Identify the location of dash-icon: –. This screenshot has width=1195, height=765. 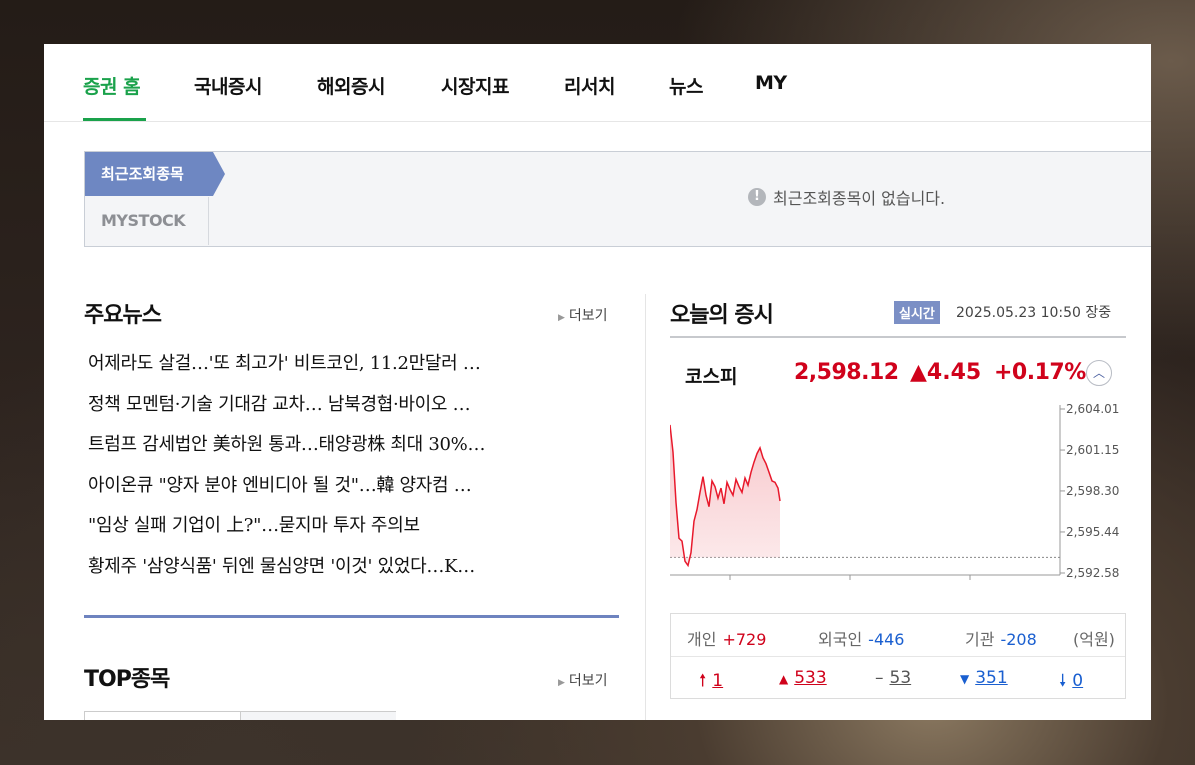
(879, 678).